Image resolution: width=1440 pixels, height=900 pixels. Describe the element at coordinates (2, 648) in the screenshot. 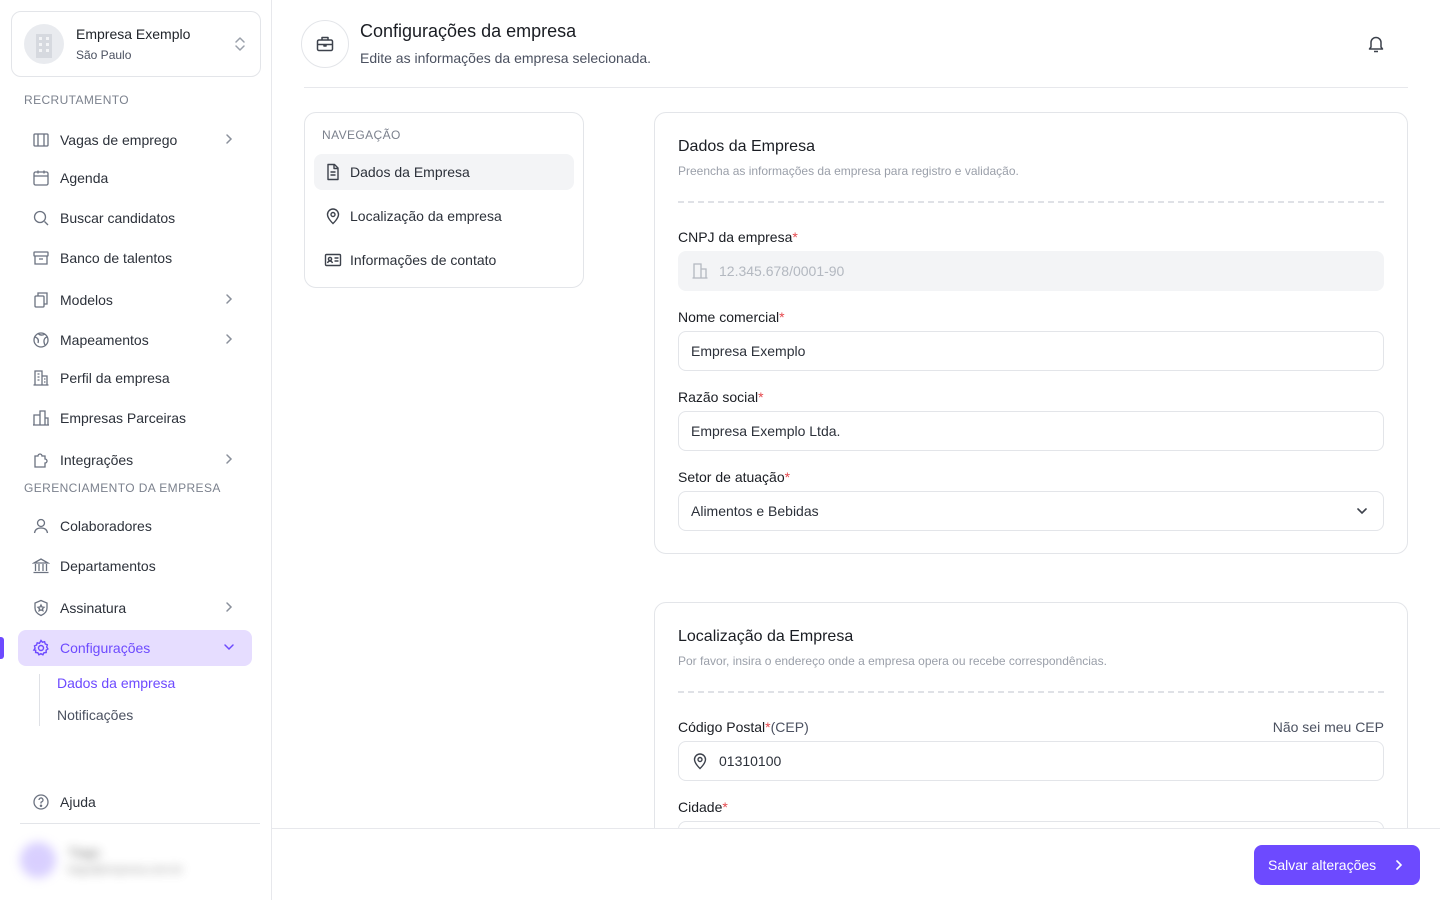

I see `active-indicator` at that location.